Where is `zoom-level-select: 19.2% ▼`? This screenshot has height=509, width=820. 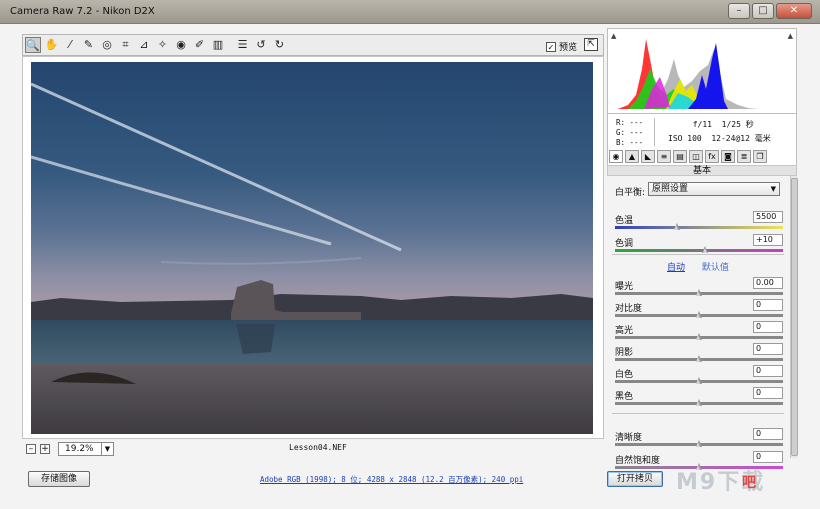 zoom-level-select: 19.2% ▼ is located at coordinates (86, 449).